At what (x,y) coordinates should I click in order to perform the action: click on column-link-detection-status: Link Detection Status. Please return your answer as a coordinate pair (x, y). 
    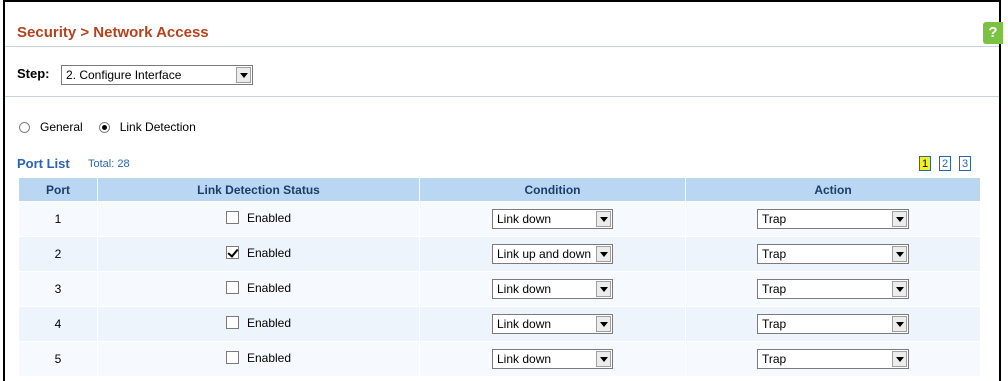
    Looking at the image, I should click on (258, 189).